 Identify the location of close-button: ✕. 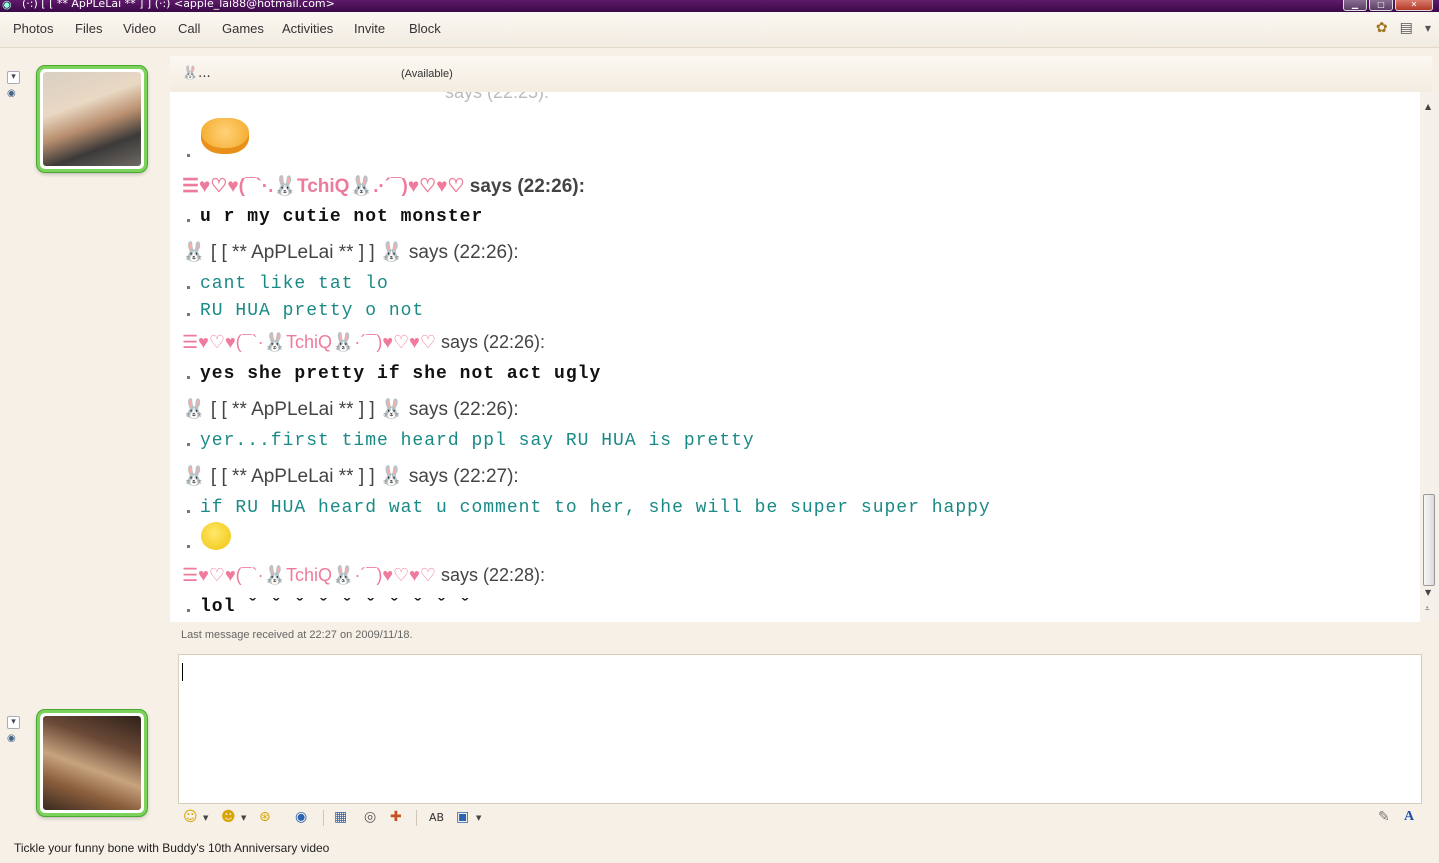
(1414, 5).